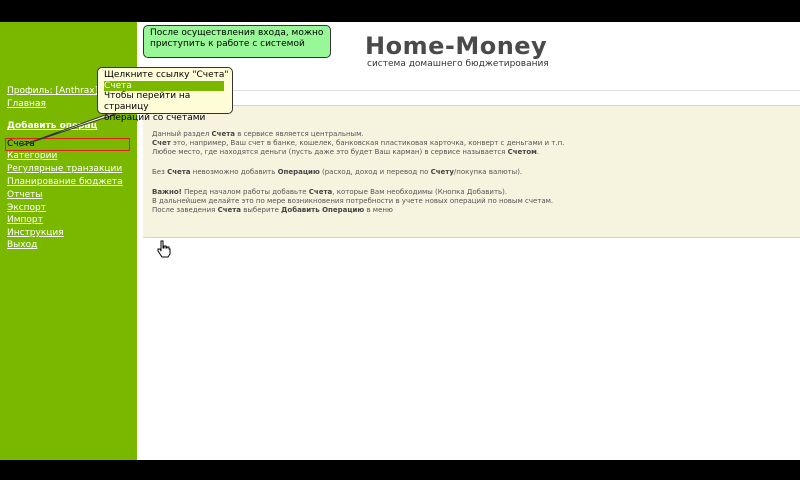  What do you see at coordinates (26, 104) in the screenshot?
I see `home-link: Главная` at bounding box center [26, 104].